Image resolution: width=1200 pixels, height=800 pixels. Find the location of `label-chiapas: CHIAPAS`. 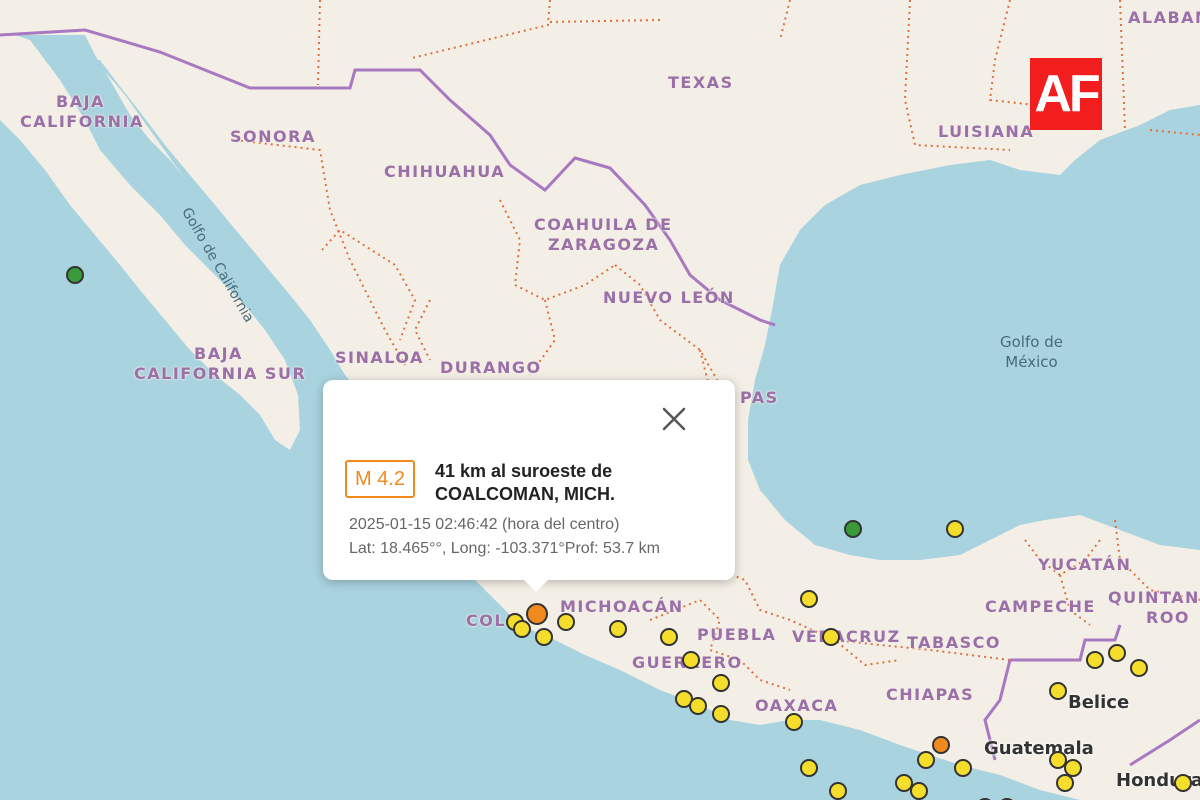

label-chiapas: CHIAPAS is located at coordinates (930, 694).